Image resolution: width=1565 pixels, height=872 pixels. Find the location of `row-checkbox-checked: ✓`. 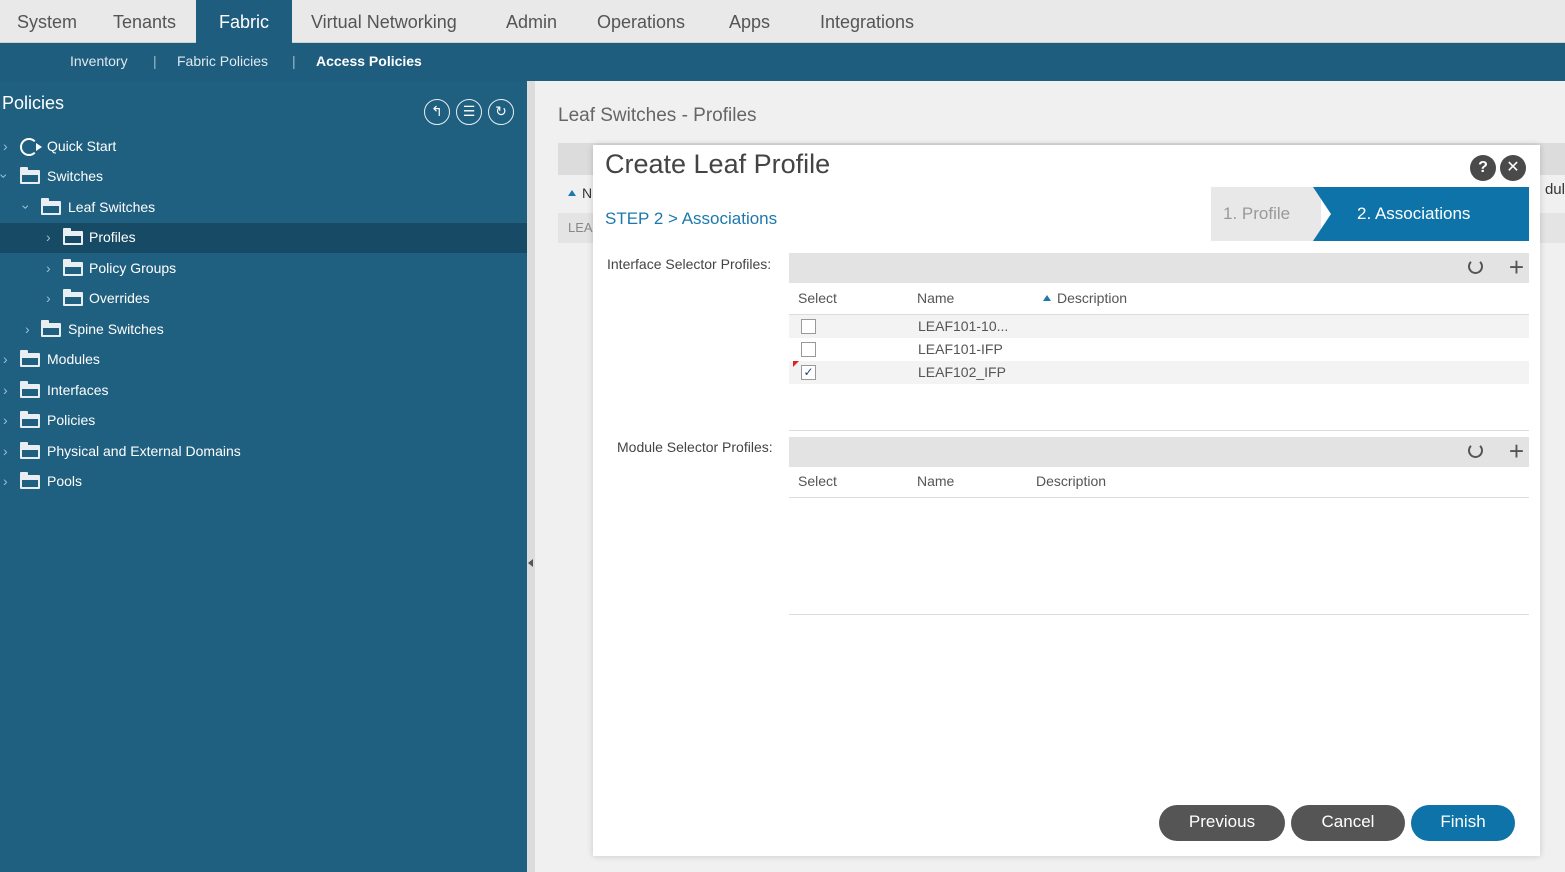

row-checkbox-checked: ✓ is located at coordinates (808, 372).